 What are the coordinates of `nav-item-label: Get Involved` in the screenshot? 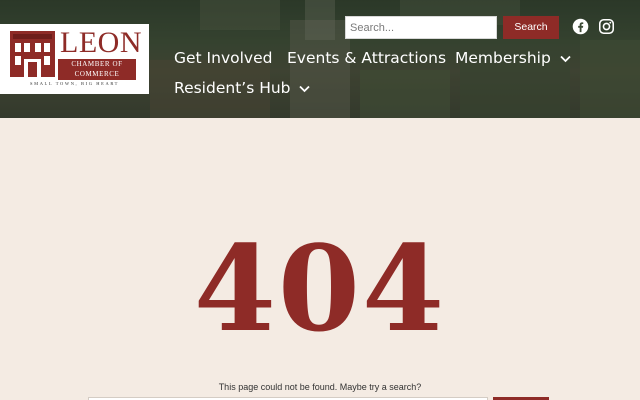 It's located at (223, 58).